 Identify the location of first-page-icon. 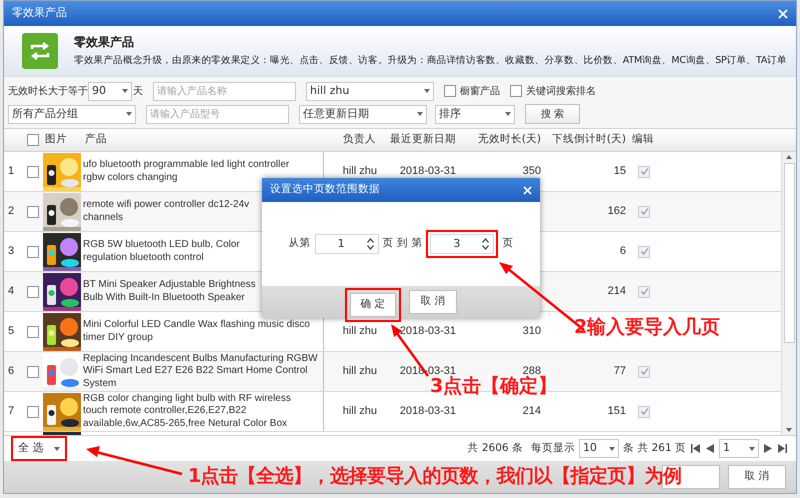
(695, 448).